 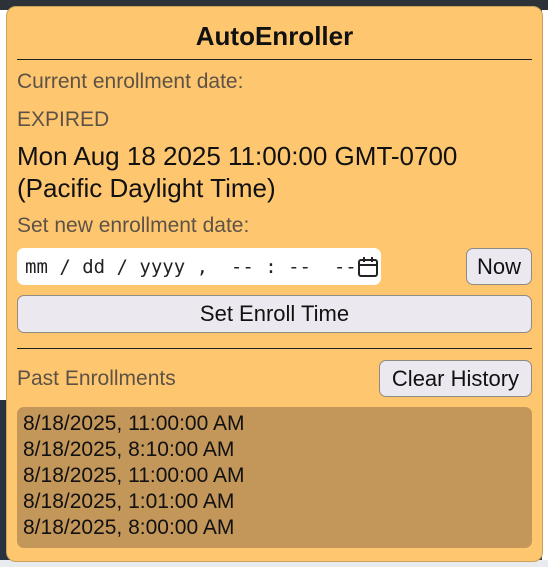 What do you see at coordinates (129, 449) in the screenshot?
I see `list-item: 8/18/2025, 8:10:00 AM` at bounding box center [129, 449].